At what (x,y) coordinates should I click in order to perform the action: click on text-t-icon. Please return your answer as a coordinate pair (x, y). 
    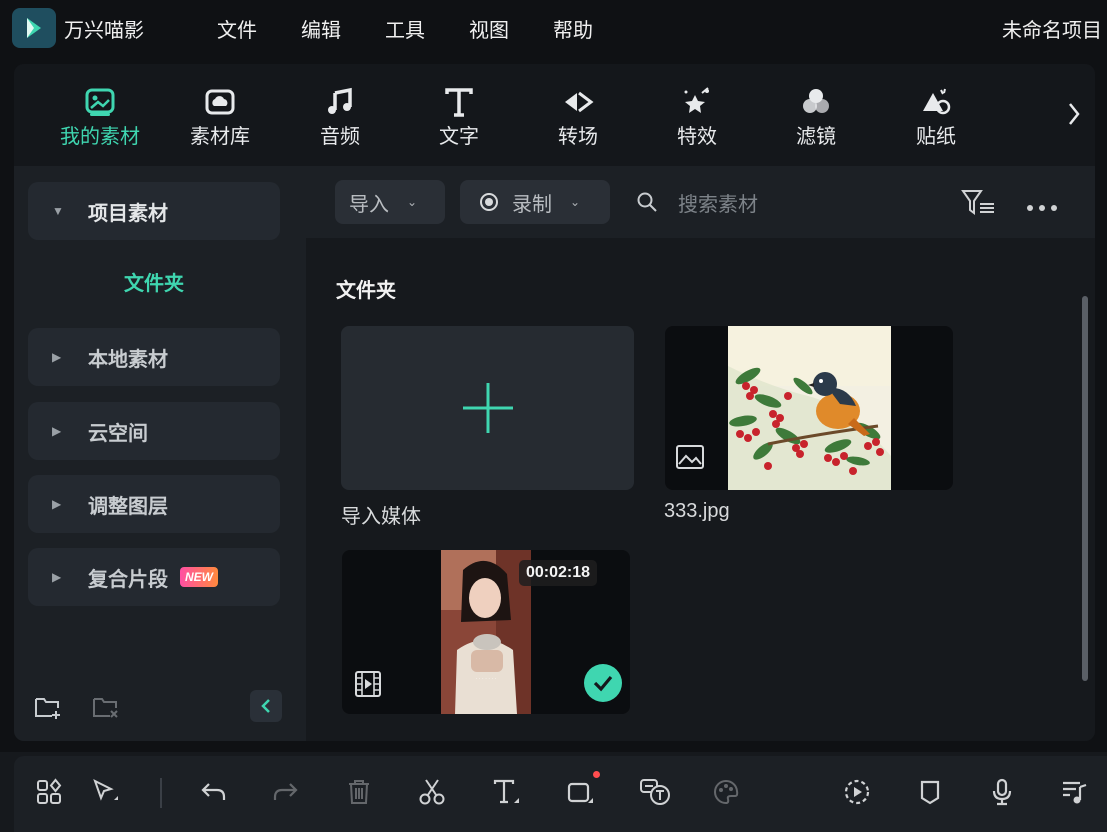
    Looking at the image, I should click on (459, 102).